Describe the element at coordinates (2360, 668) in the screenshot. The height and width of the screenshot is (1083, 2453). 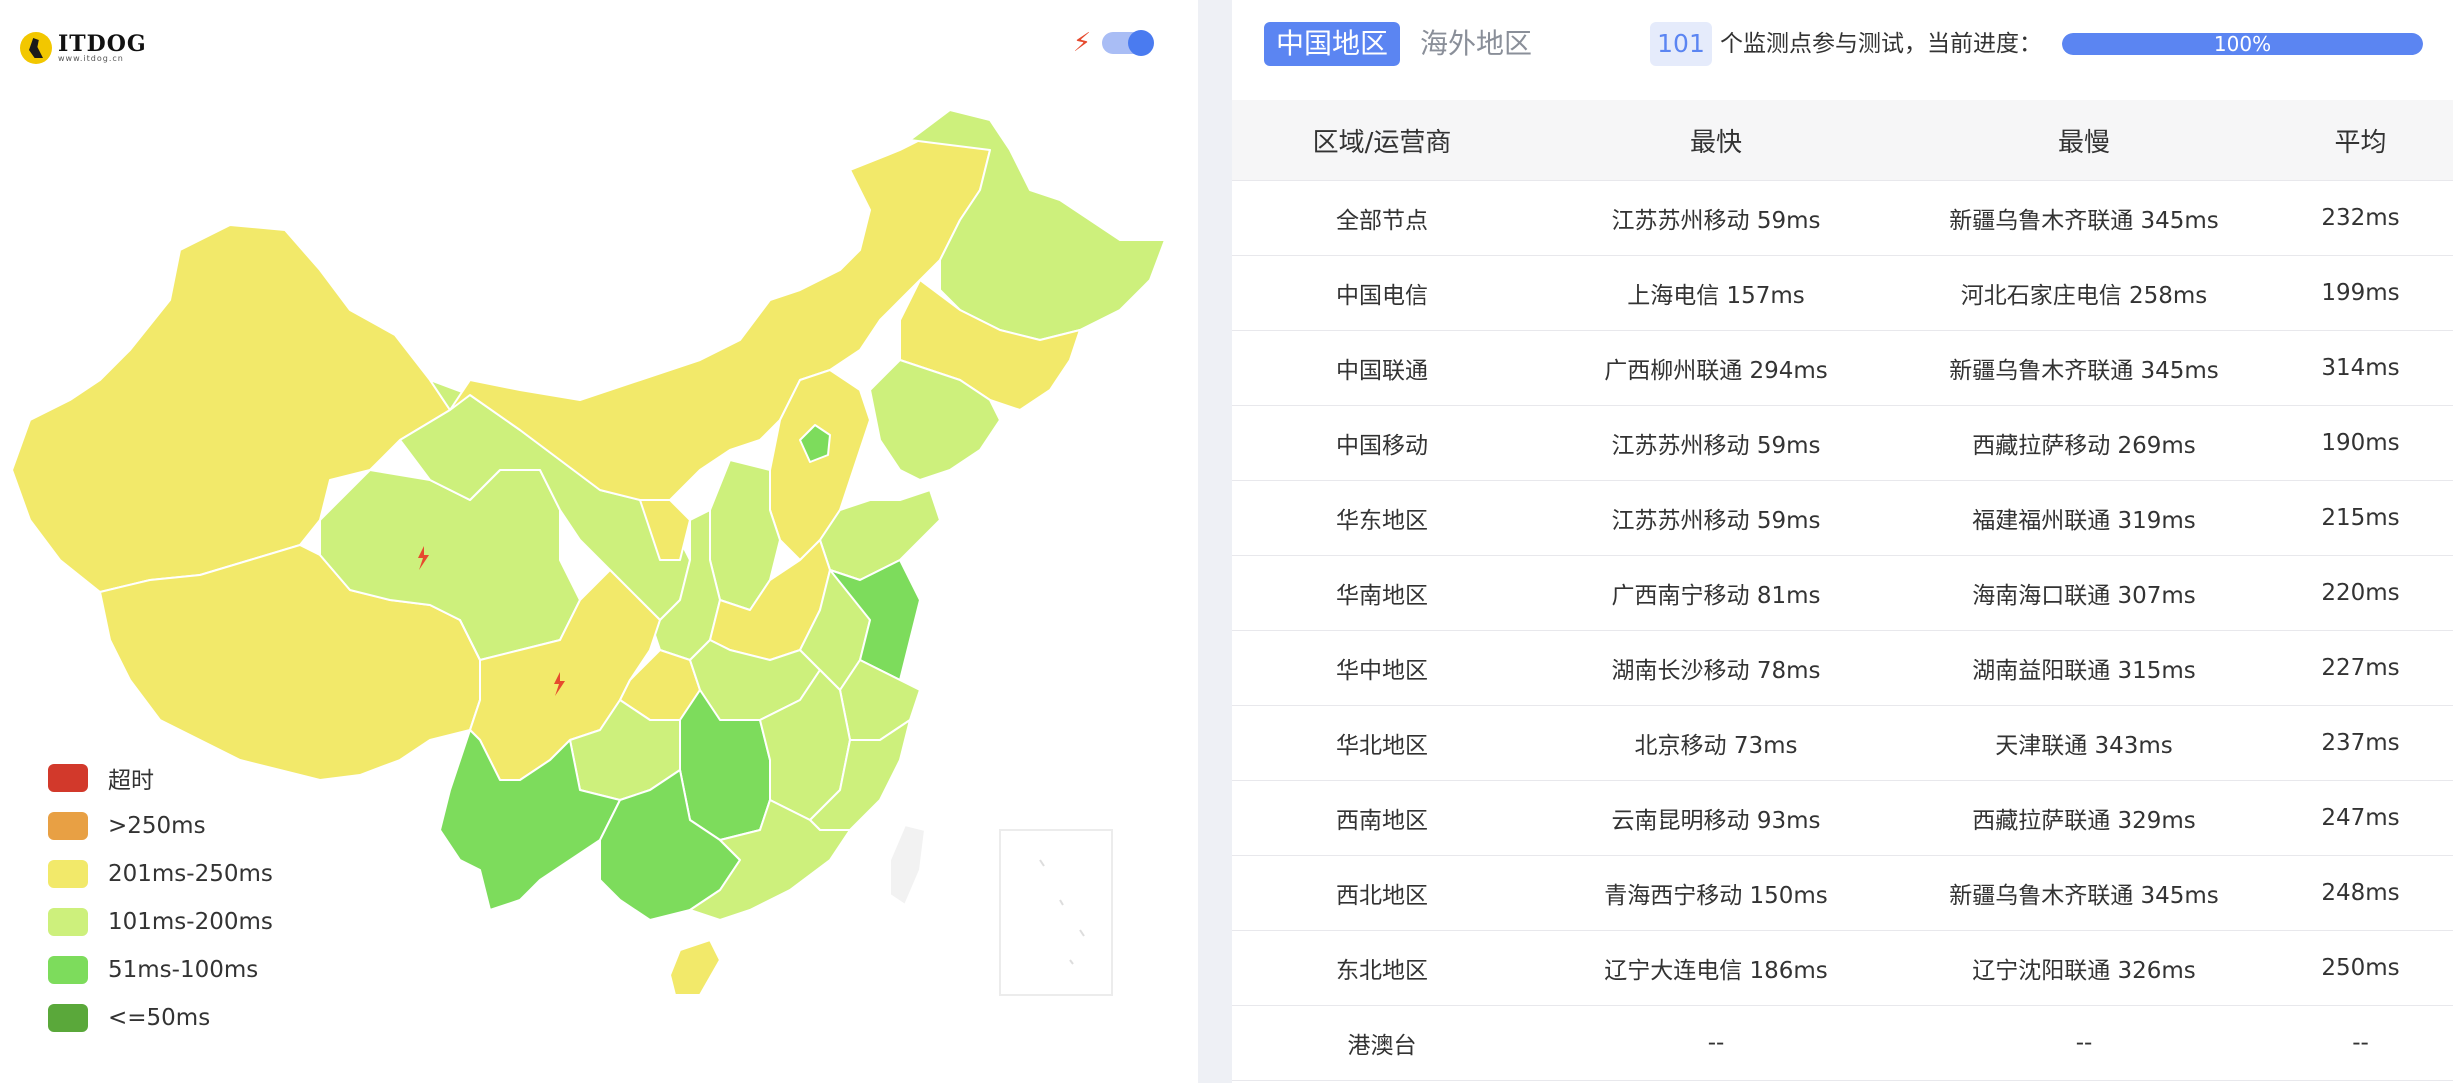
I see `cell-average: 227ms` at that location.